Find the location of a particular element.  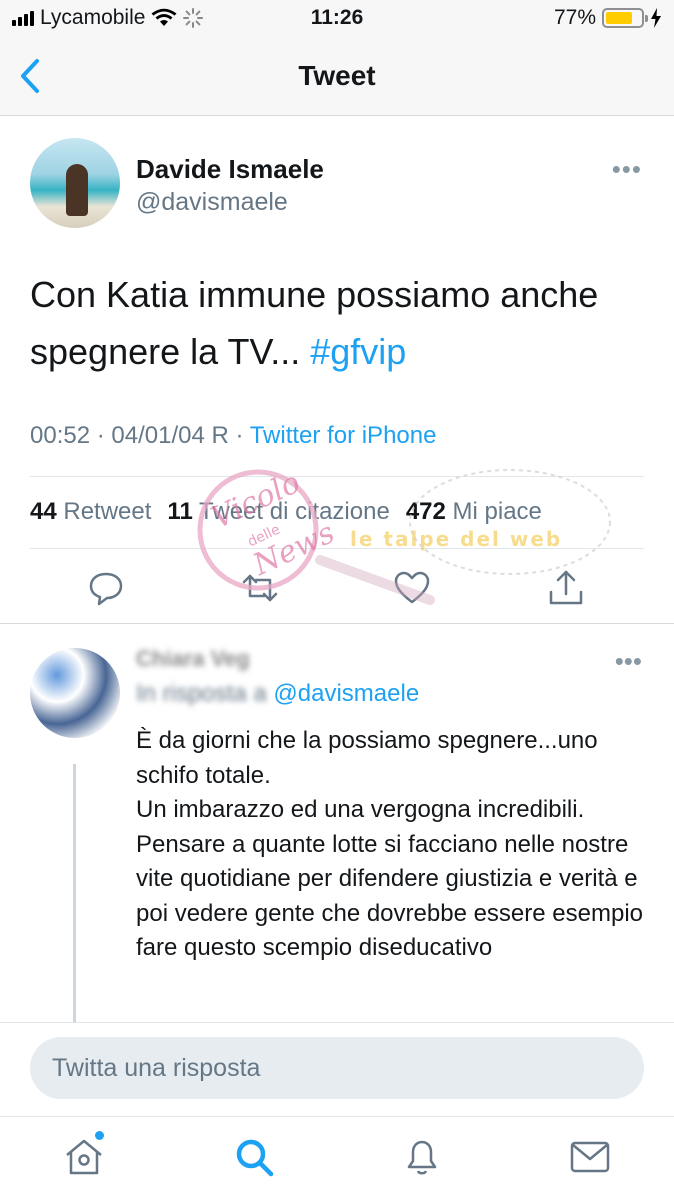

tab-bar is located at coordinates (337, 1158).